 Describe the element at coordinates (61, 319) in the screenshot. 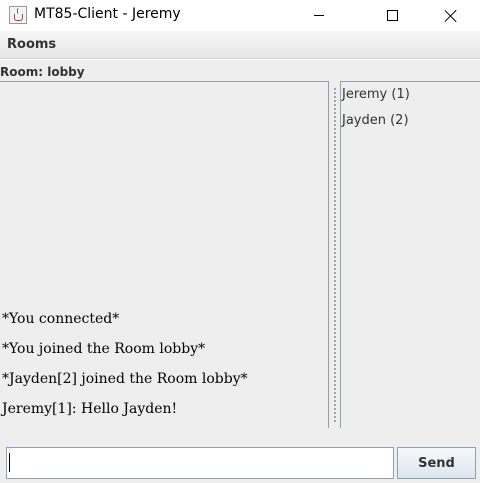

I see `chat-message: *You connected*` at that location.